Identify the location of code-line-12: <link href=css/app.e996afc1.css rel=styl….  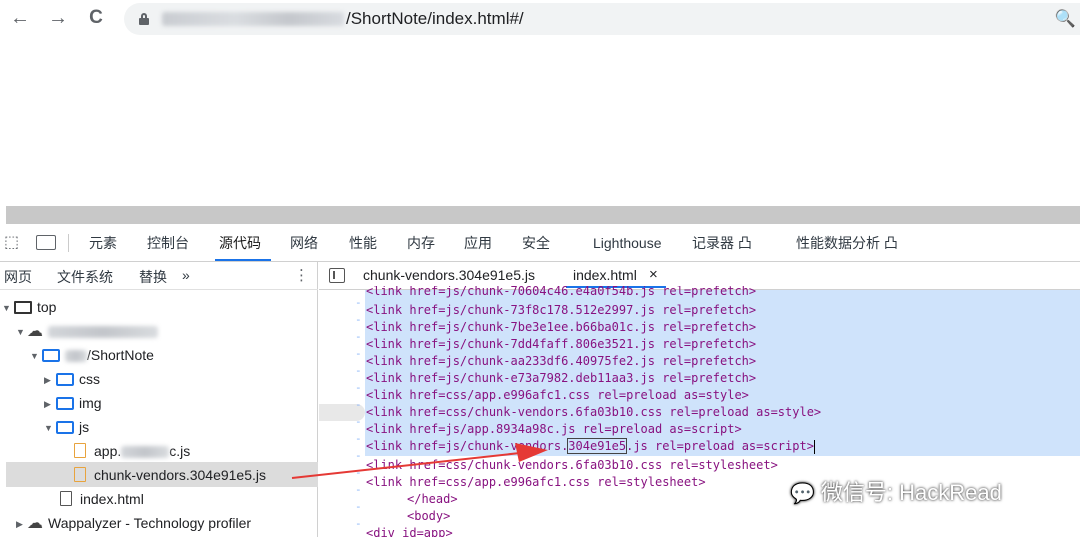
(536, 482).